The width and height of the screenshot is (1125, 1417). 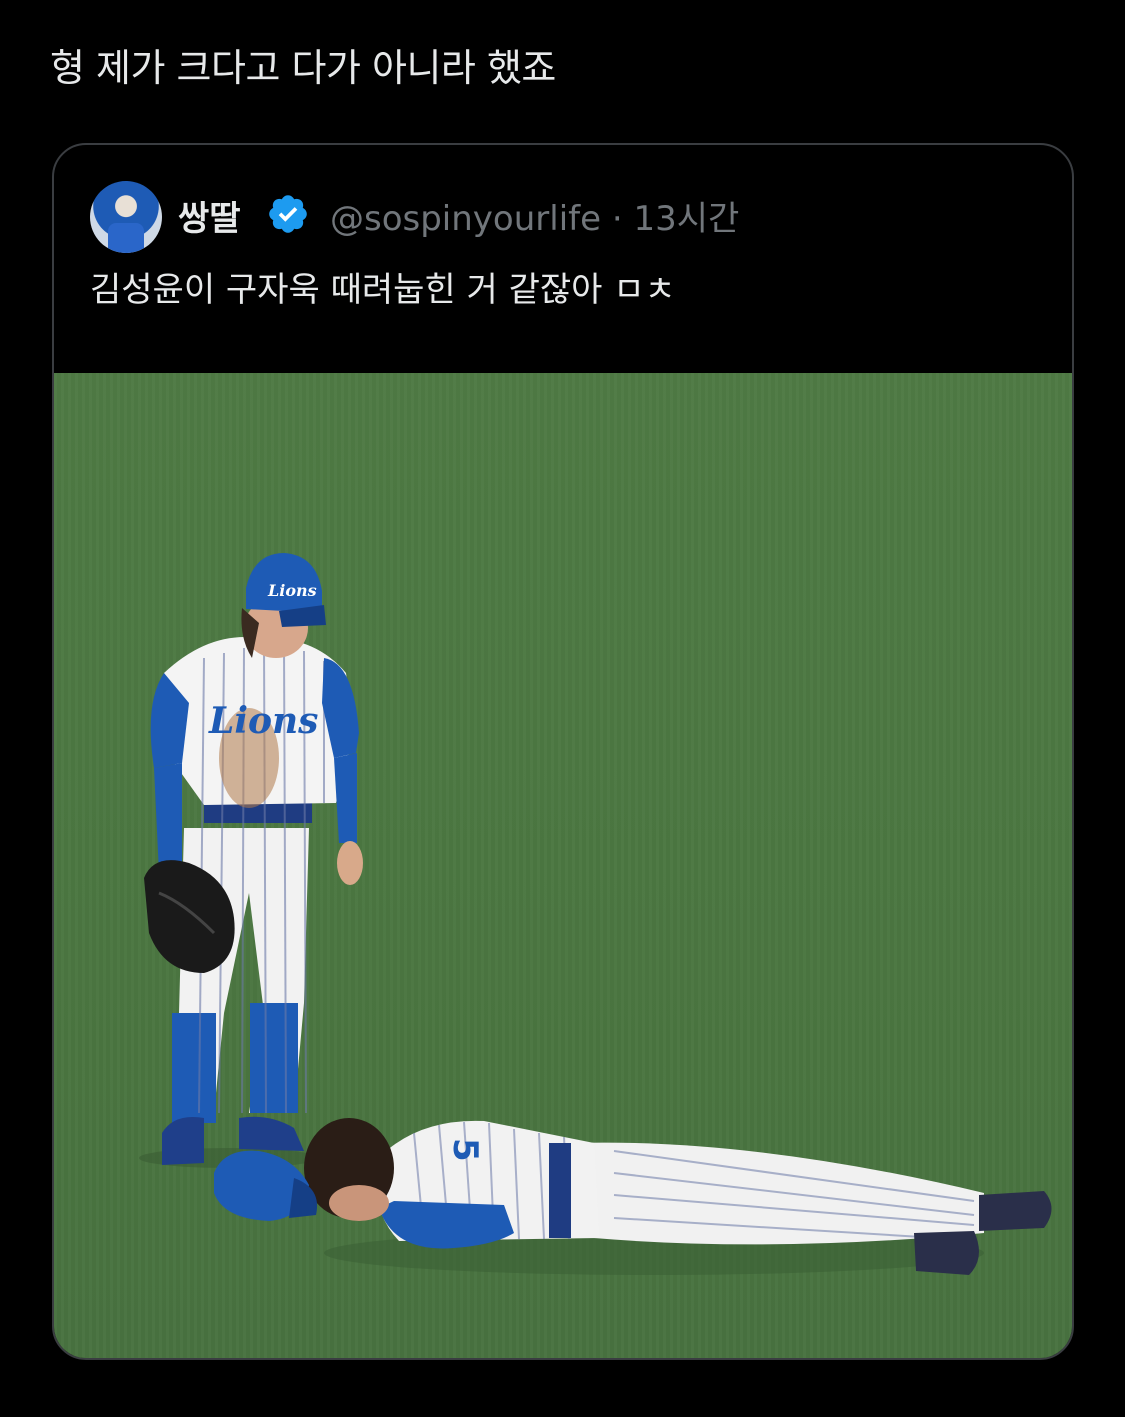 I want to click on quoted-post-header: 쌍딸 @sospinyourlife · 13시간, so click(x=560, y=217).